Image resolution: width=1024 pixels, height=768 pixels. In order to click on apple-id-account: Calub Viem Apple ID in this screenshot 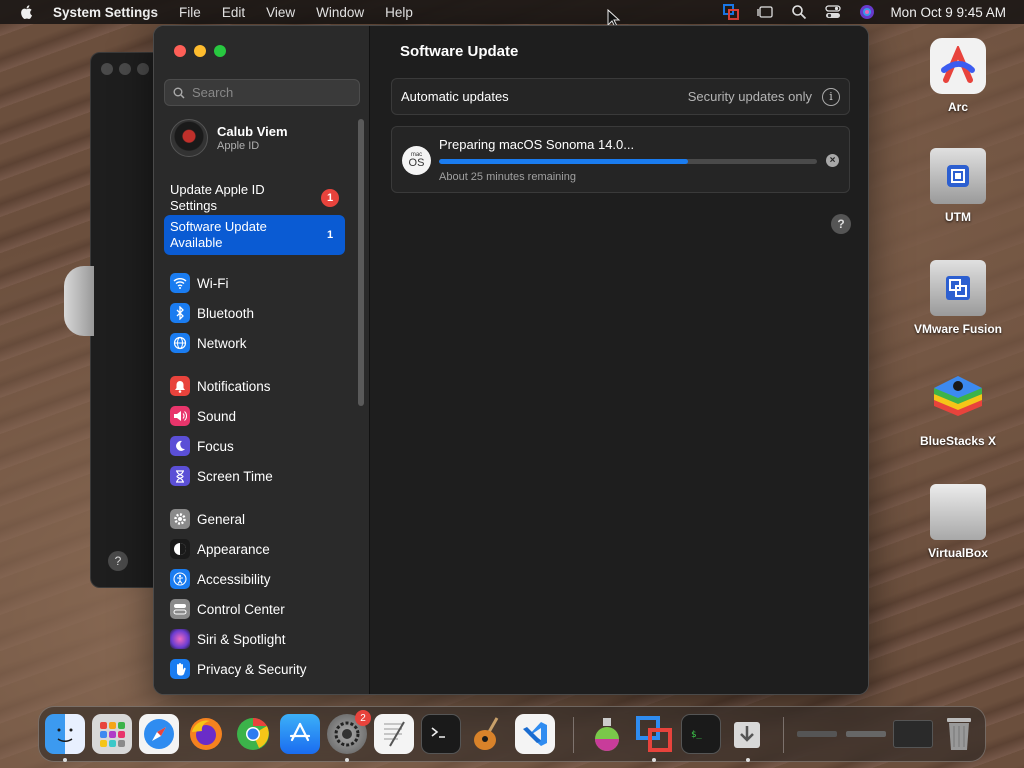, I will do `click(229, 138)`.